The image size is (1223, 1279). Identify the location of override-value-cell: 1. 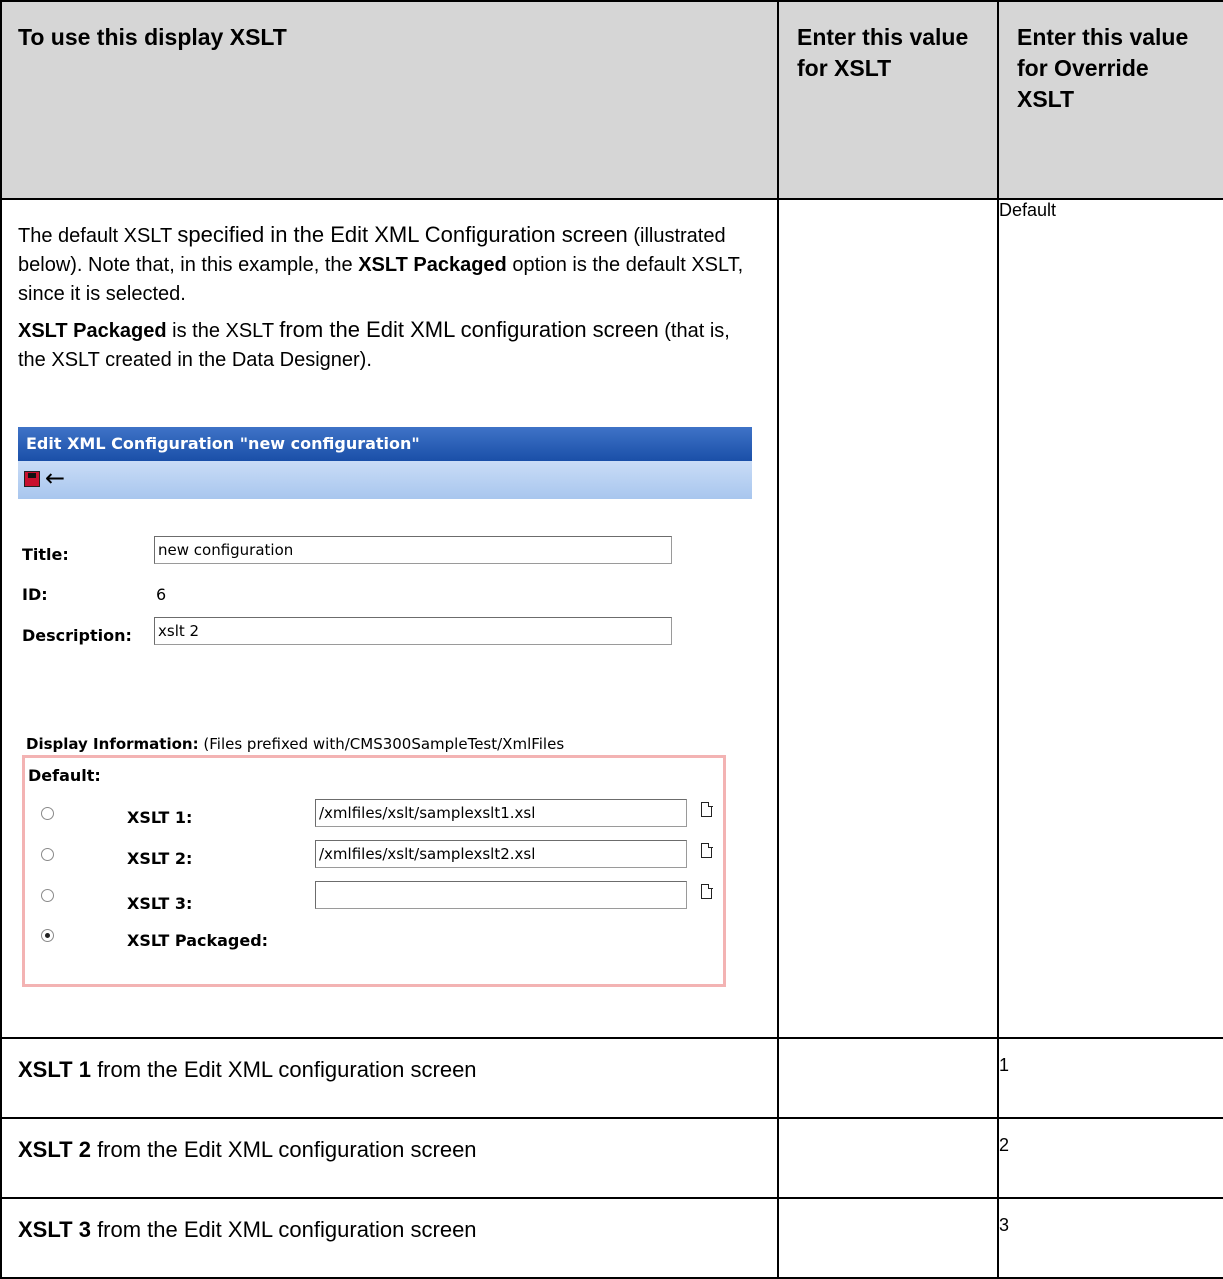
(1110, 1078).